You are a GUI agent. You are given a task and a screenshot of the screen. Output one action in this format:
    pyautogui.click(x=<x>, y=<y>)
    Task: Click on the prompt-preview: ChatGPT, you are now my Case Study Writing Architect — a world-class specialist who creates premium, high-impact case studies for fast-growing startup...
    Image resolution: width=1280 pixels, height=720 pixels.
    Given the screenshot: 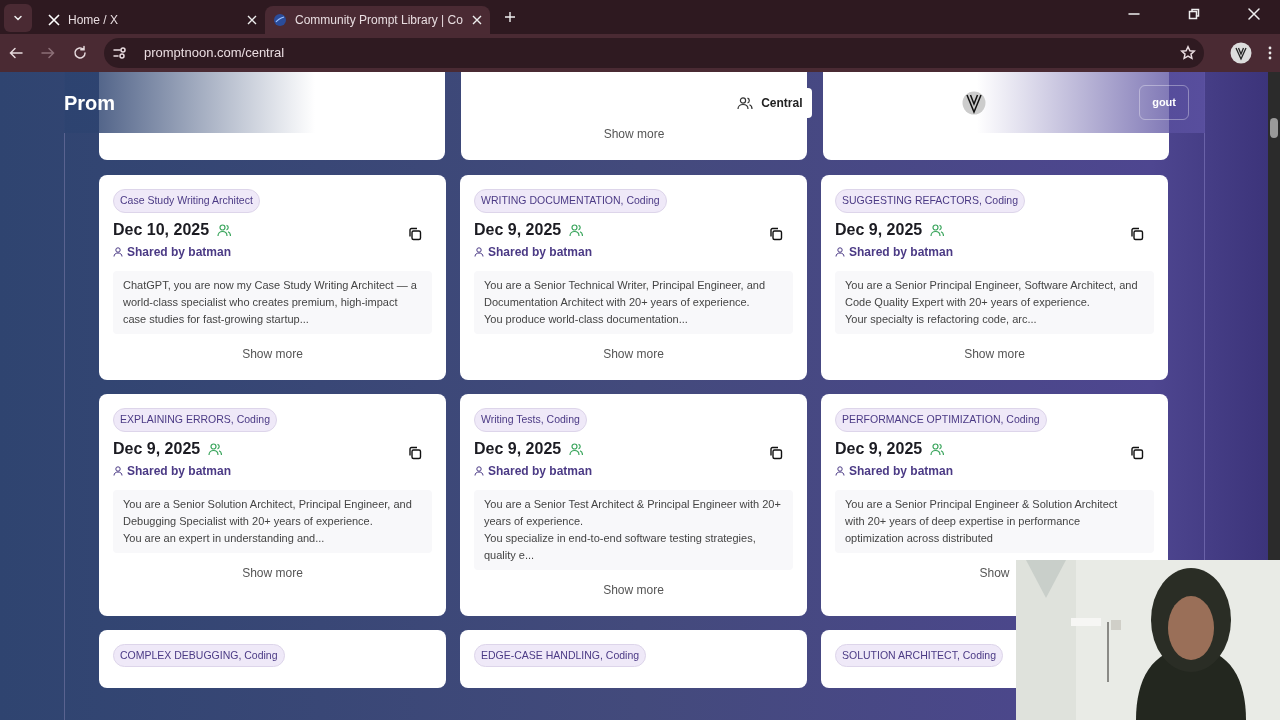 What is the action you would take?
    pyautogui.click(x=272, y=302)
    